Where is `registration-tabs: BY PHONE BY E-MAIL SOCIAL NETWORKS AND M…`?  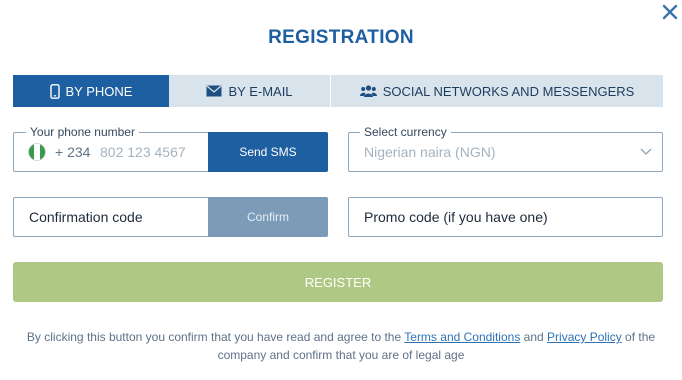
registration-tabs: BY PHONE BY E-MAIL SOCIAL NETWORKS AND M… is located at coordinates (338, 91).